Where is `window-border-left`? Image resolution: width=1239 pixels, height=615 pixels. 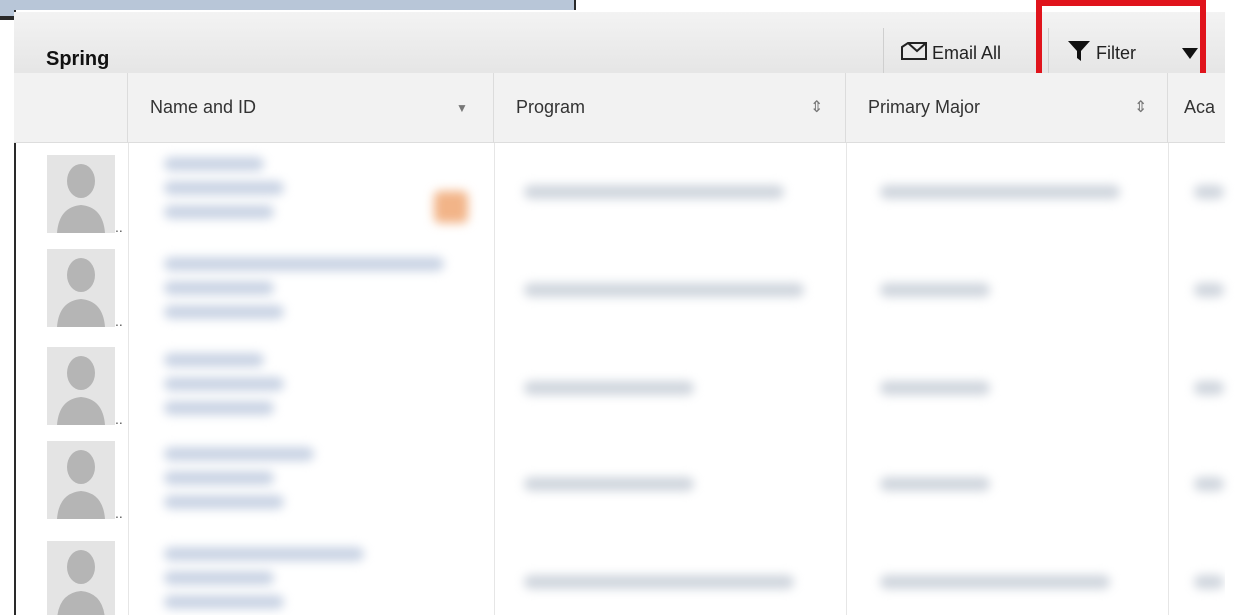
window-border-left is located at coordinates (7, 19).